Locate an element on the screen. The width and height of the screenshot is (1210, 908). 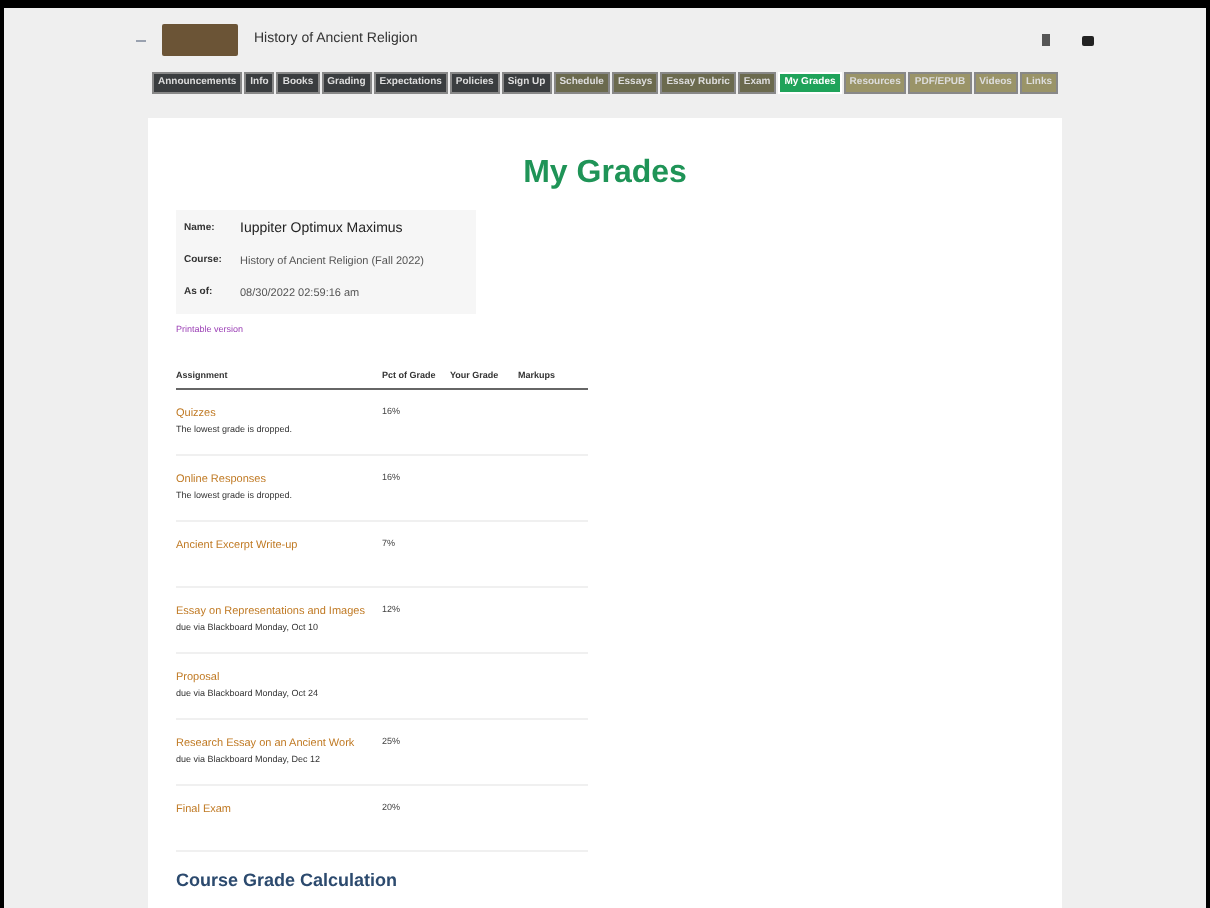
course-thumbnail is located at coordinates (200, 40).